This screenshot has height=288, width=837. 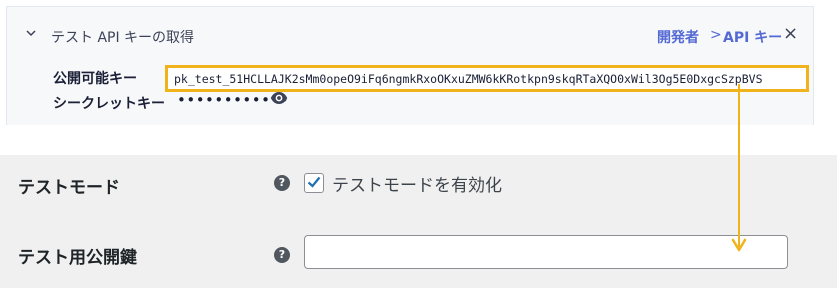 I want to click on secret-key-label: シークレットキー, so click(x=109, y=104).